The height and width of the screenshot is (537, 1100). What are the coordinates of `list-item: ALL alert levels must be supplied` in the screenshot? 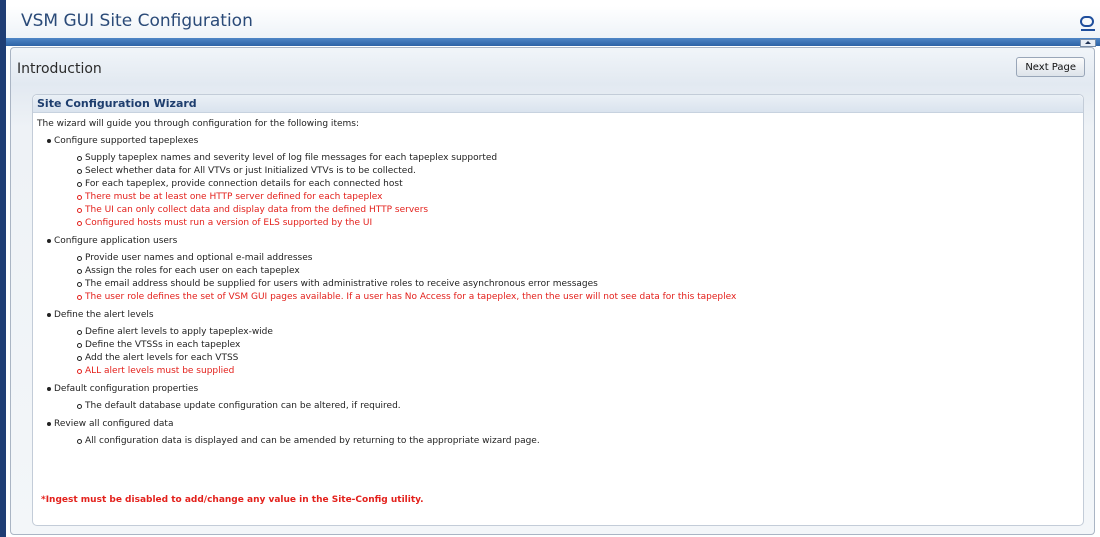 It's located at (580, 371).